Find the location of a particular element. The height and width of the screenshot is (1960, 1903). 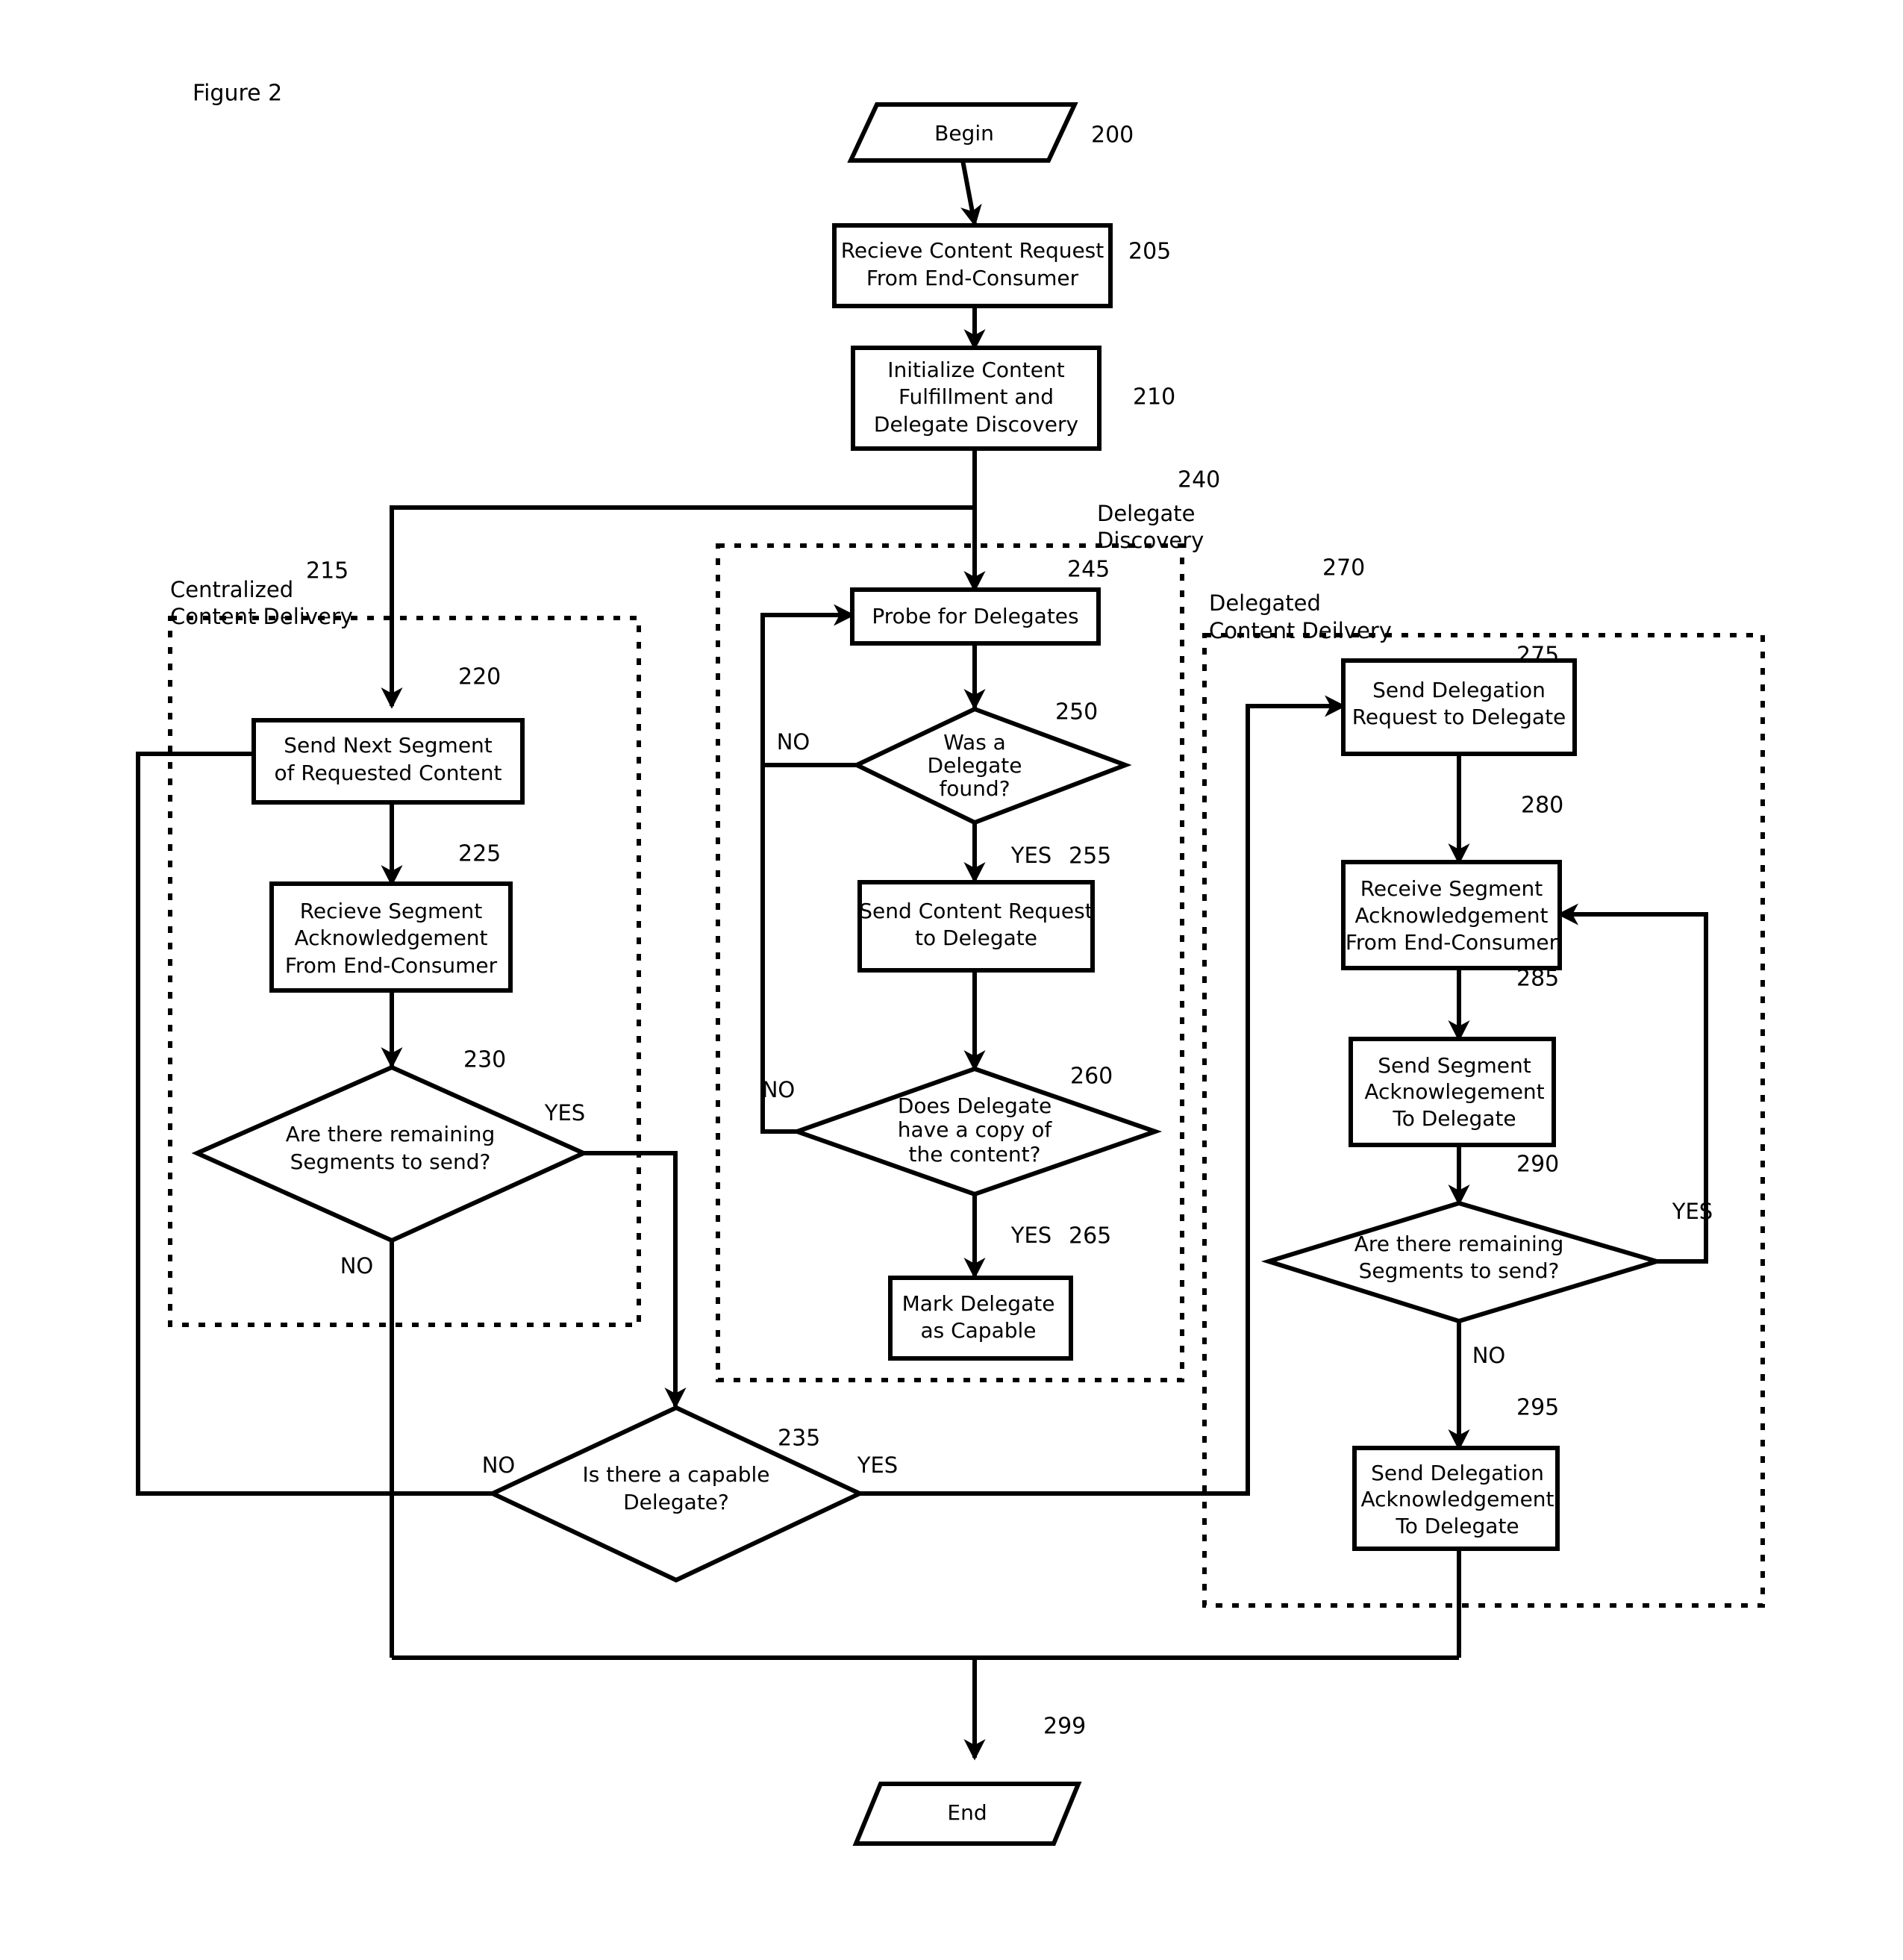

node-250: Was a Delegate found? is located at coordinates (991, 765).